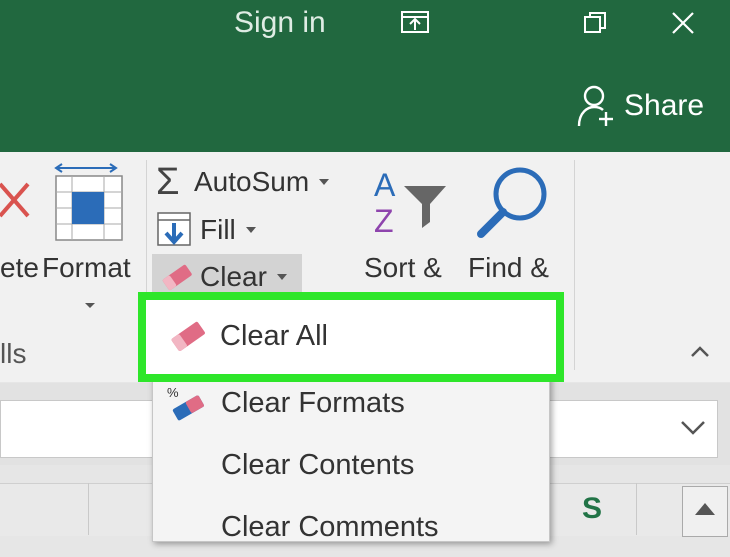 Image resolution: width=730 pixels, height=557 pixels. I want to click on menu-item-clear-comments: Clear Comments, so click(351, 527).